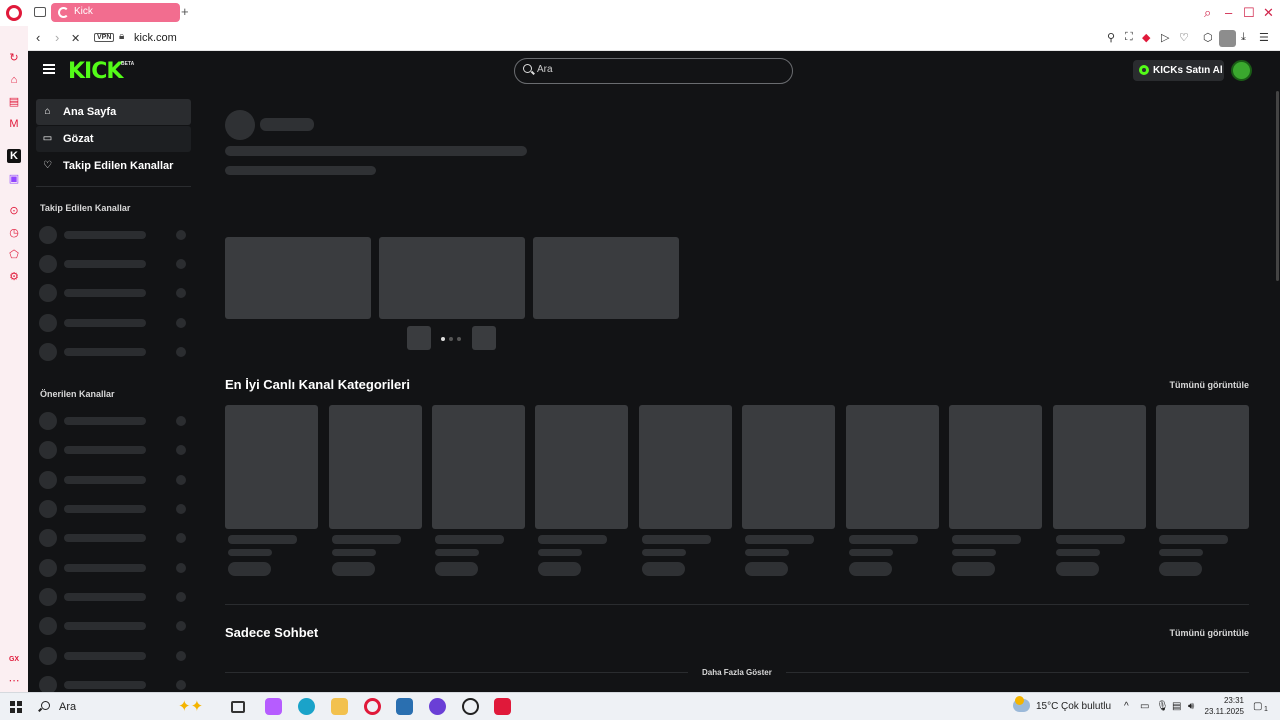 This screenshot has width=1280, height=720. Describe the element at coordinates (68, 707) in the screenshot. I see `taskbar-search-text: Ara` at that location.